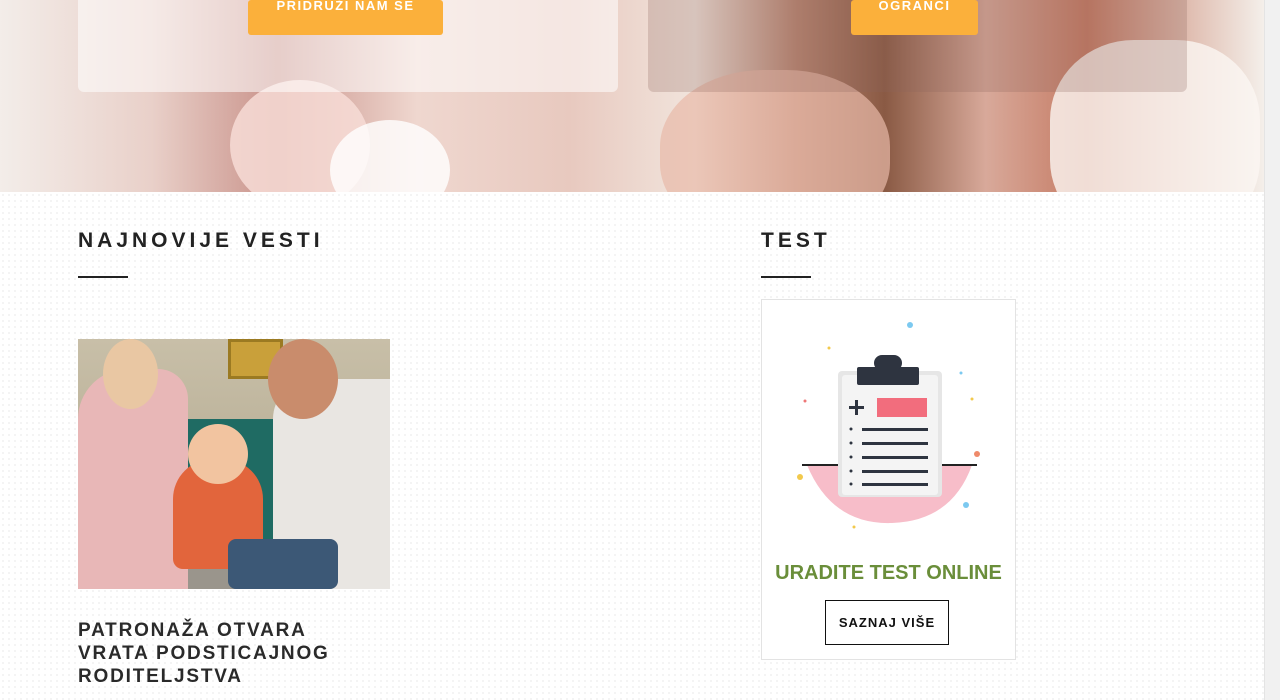  What do you see at coordinates (888, 425) in the screenshot?
I see `clipboard-icon` at bounding box center [888, 425].